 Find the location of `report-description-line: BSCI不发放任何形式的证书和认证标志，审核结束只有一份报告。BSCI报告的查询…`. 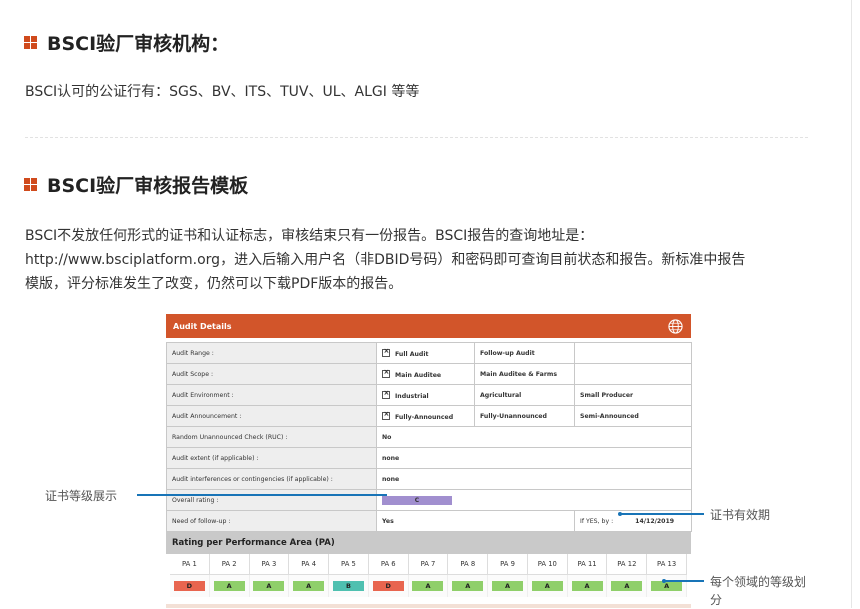

report-description-line: BSCI不发放任何形式的证书和认证标志，审核结束只有一份报告。BSCI报告的查询… is located at coordinates (309, 236).